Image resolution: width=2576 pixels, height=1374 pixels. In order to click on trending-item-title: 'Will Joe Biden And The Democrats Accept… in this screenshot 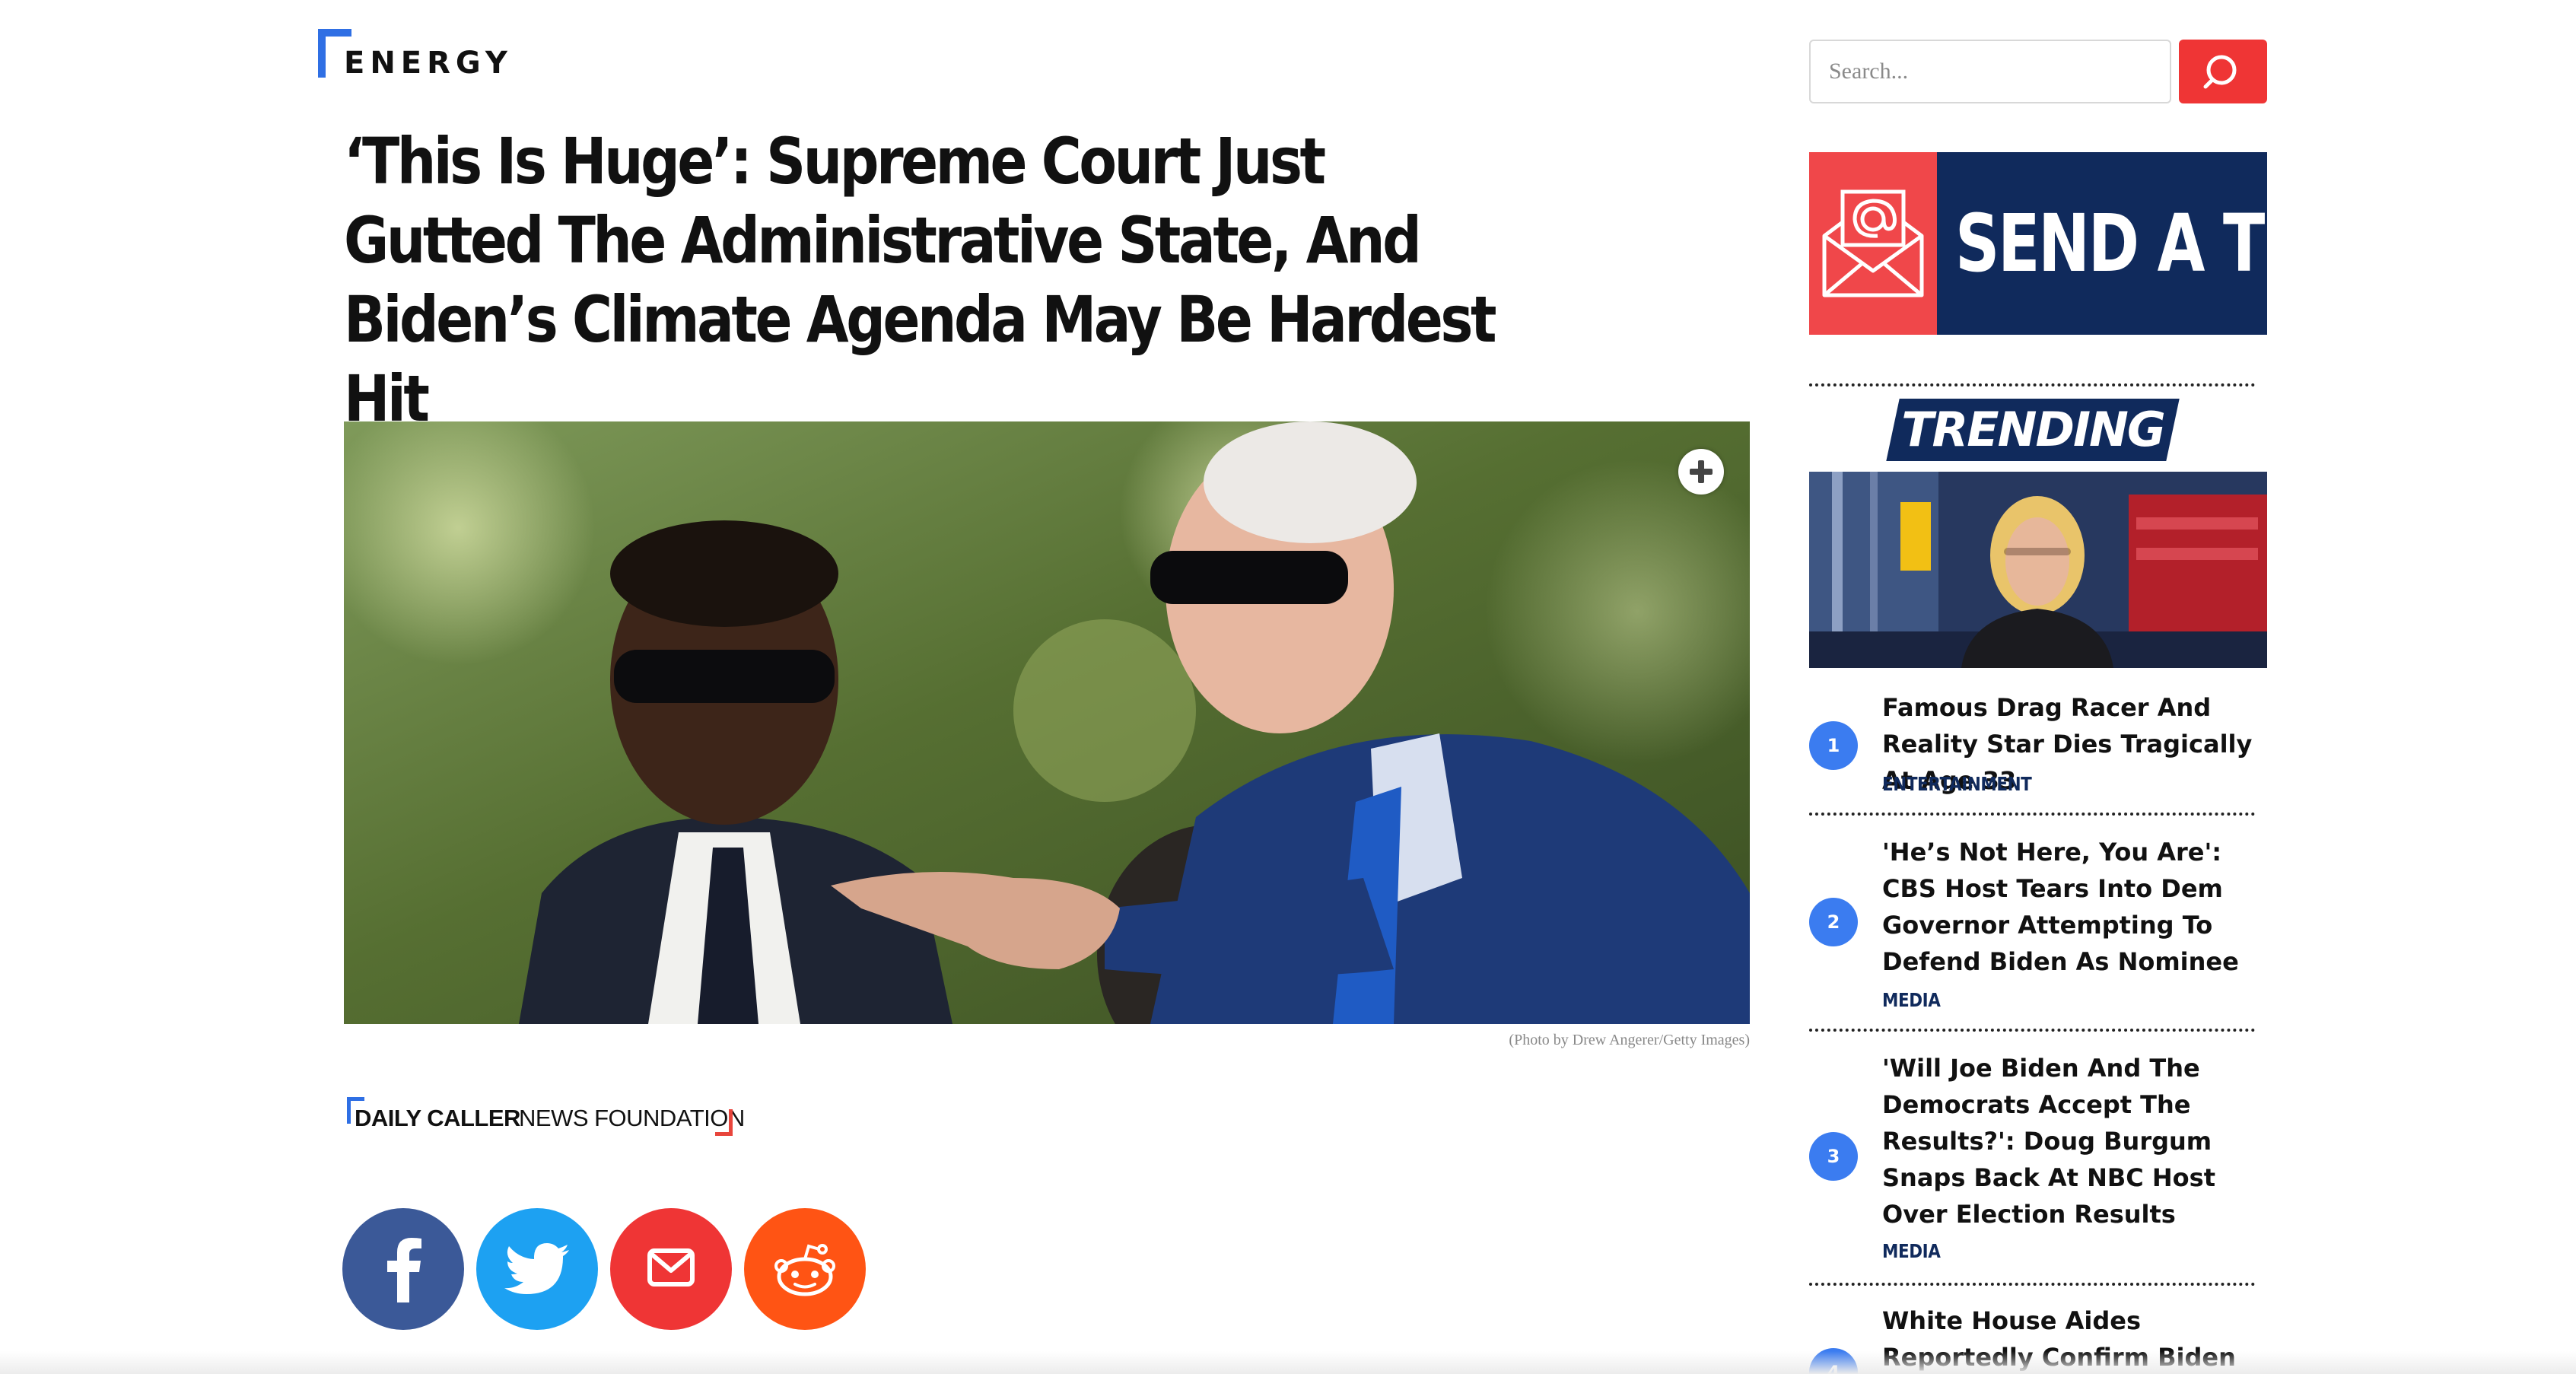, I will do `click(2074, 1141)`.